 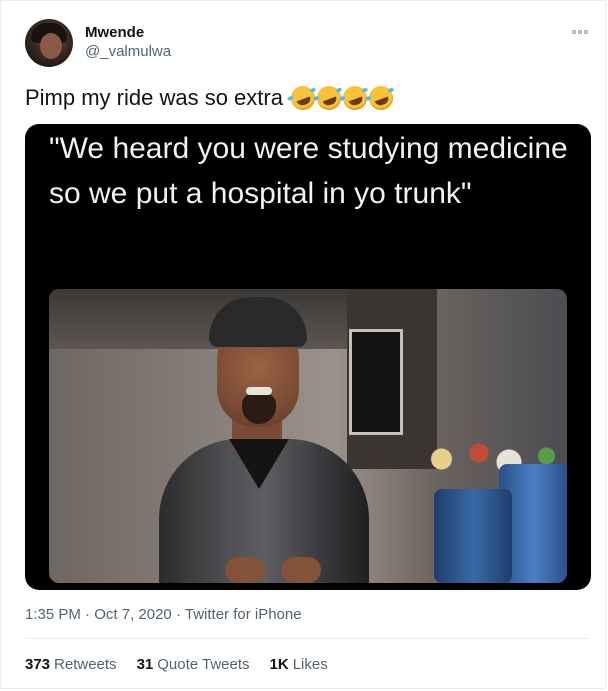 What do you see at coordinates (342, 98) in the screenshot?
I see `emoji-group` at bounding box center [342, 98].